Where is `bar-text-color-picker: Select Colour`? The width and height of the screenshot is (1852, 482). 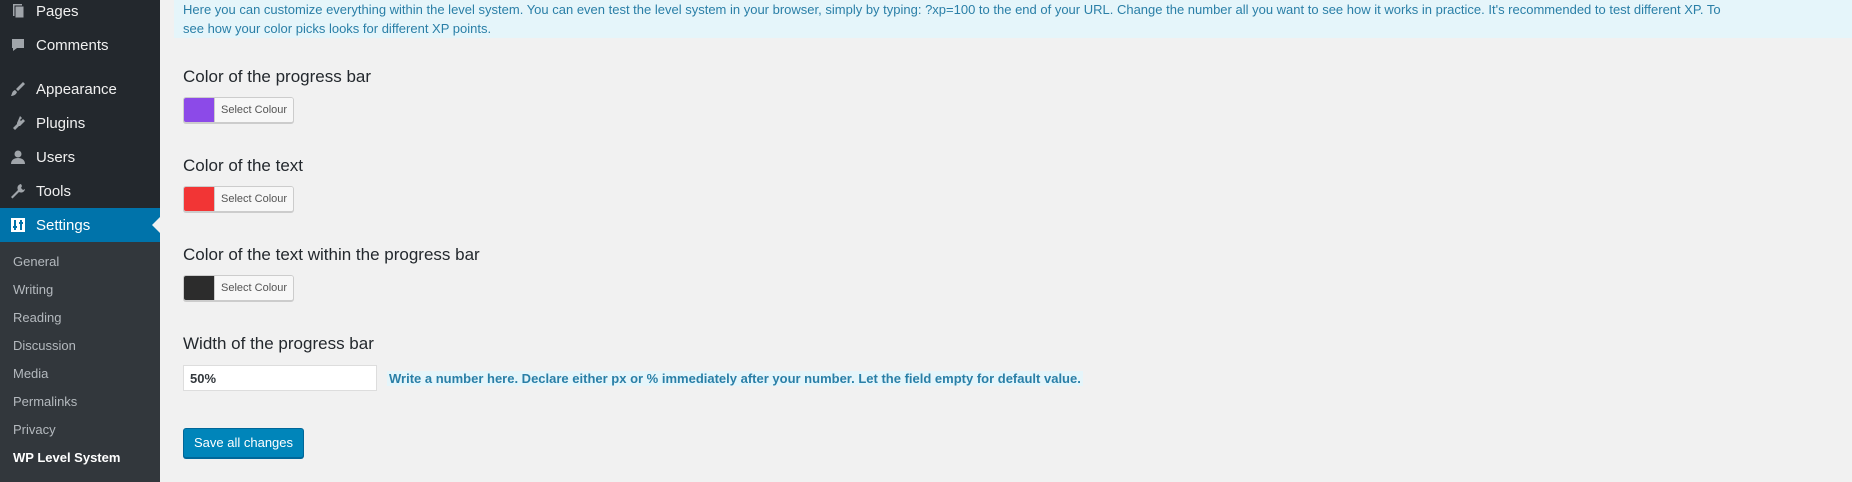
bar-text-color-picker: Select Colour is located at coordinates (239, 288).